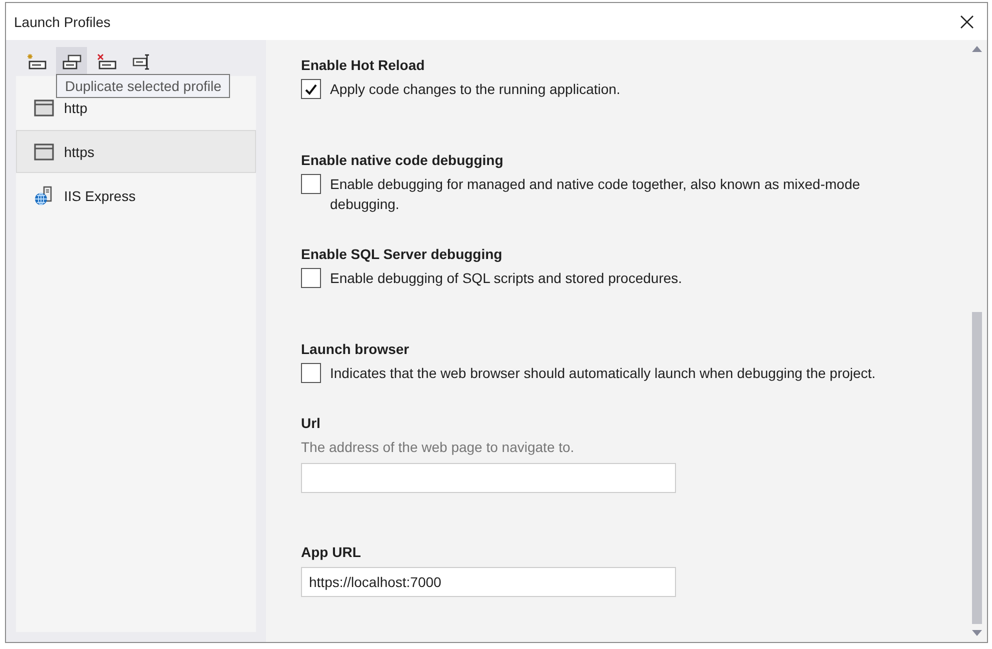 The width and height of the screenshot is (992, 649). Describe the element at coordinates (488, 478) in the screenshot. I see `input-field` at that location.